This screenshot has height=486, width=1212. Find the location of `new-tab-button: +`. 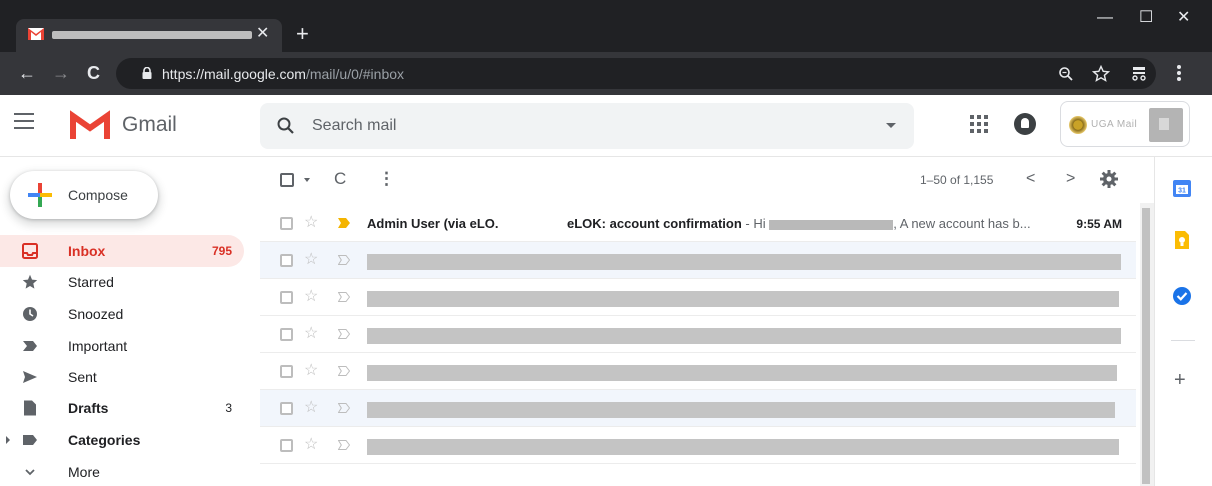

new-tab-button: + is located at coordinates (302, 34).